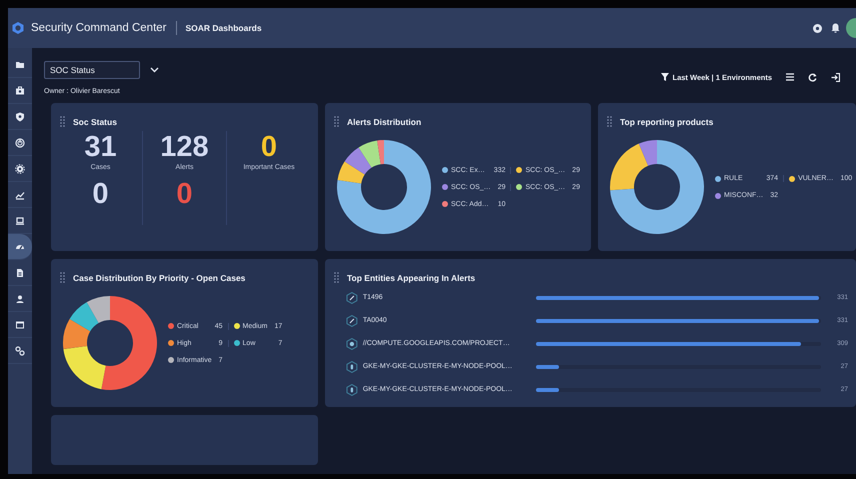 This screenshot has height=479, width=856. I want to click on section-title: SOAR Dashboards, so click(224, 28).